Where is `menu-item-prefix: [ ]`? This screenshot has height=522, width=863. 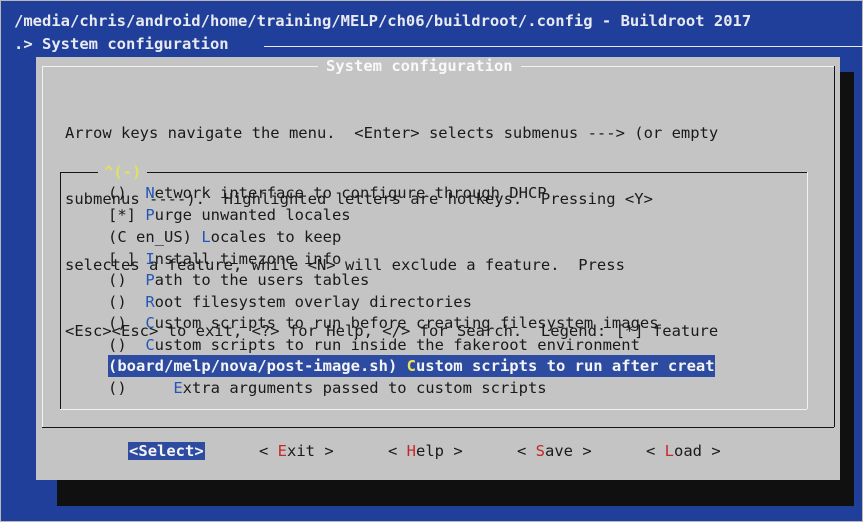
menu-item-prefix: [ ] is located at coordinates (127, 259).